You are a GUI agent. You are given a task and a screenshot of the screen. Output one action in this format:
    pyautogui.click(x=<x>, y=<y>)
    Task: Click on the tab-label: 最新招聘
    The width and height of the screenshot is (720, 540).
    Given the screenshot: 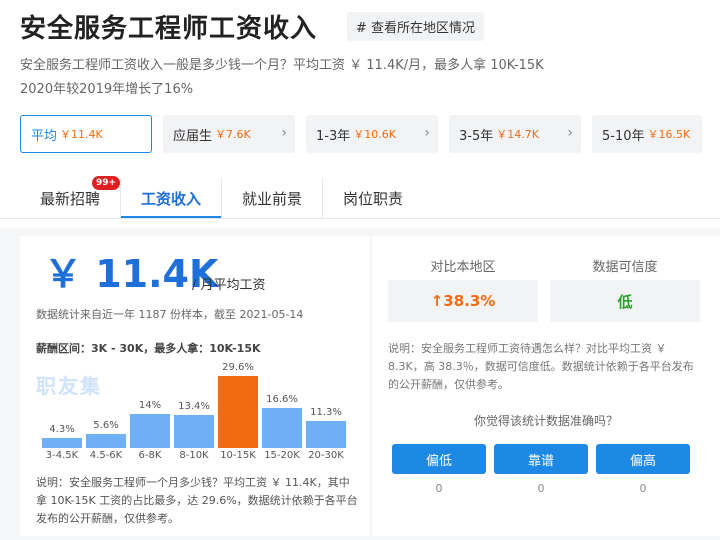 What is the action you would take?
    pyautogui.click(x=70, y=198)
    